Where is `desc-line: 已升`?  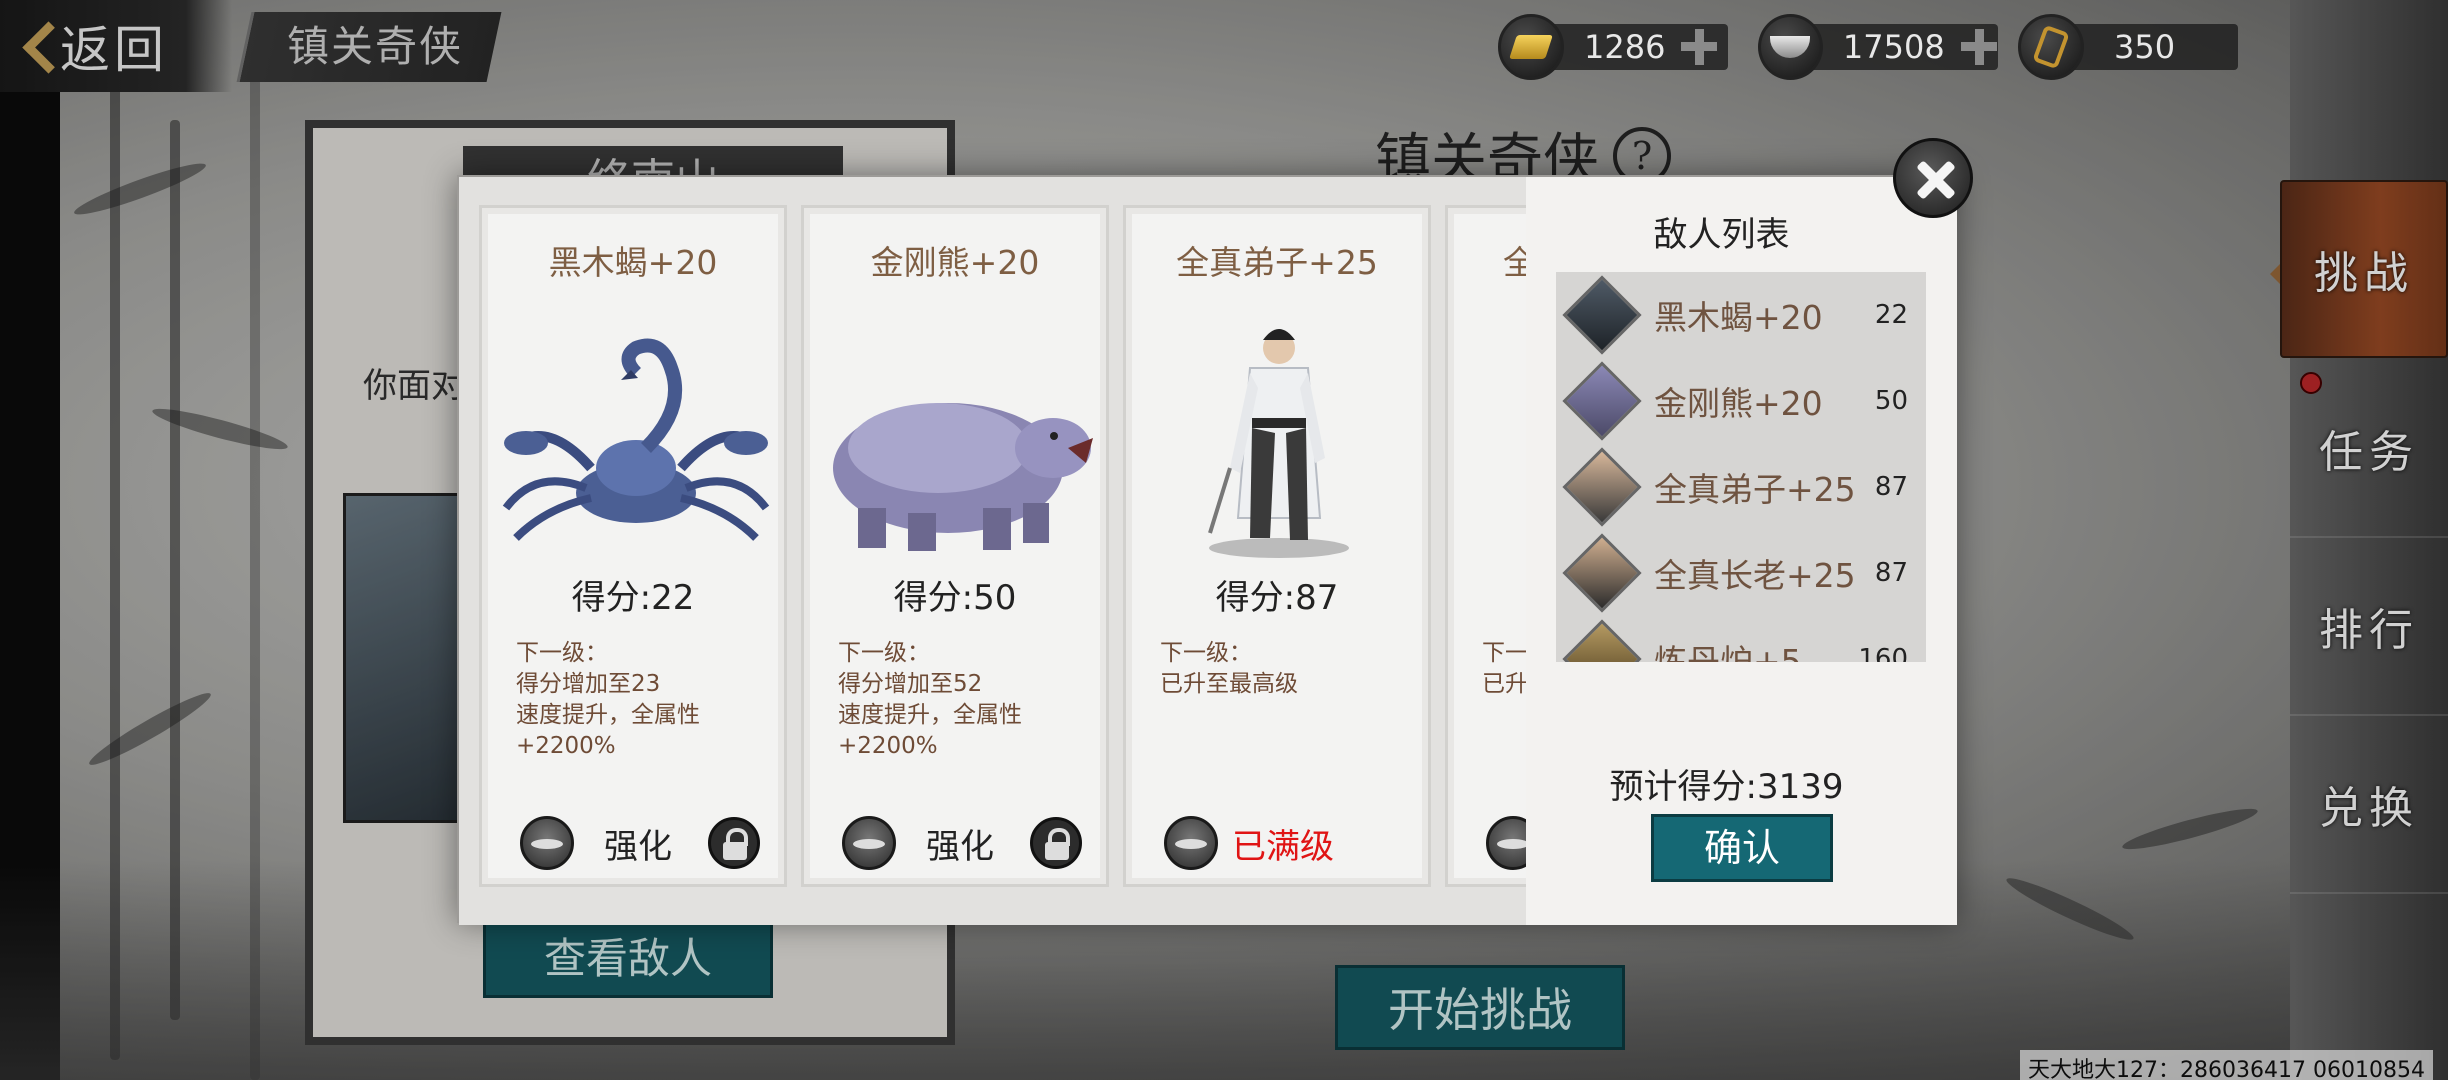 desc-line: 已升 is located at coordinates (1504, 684).